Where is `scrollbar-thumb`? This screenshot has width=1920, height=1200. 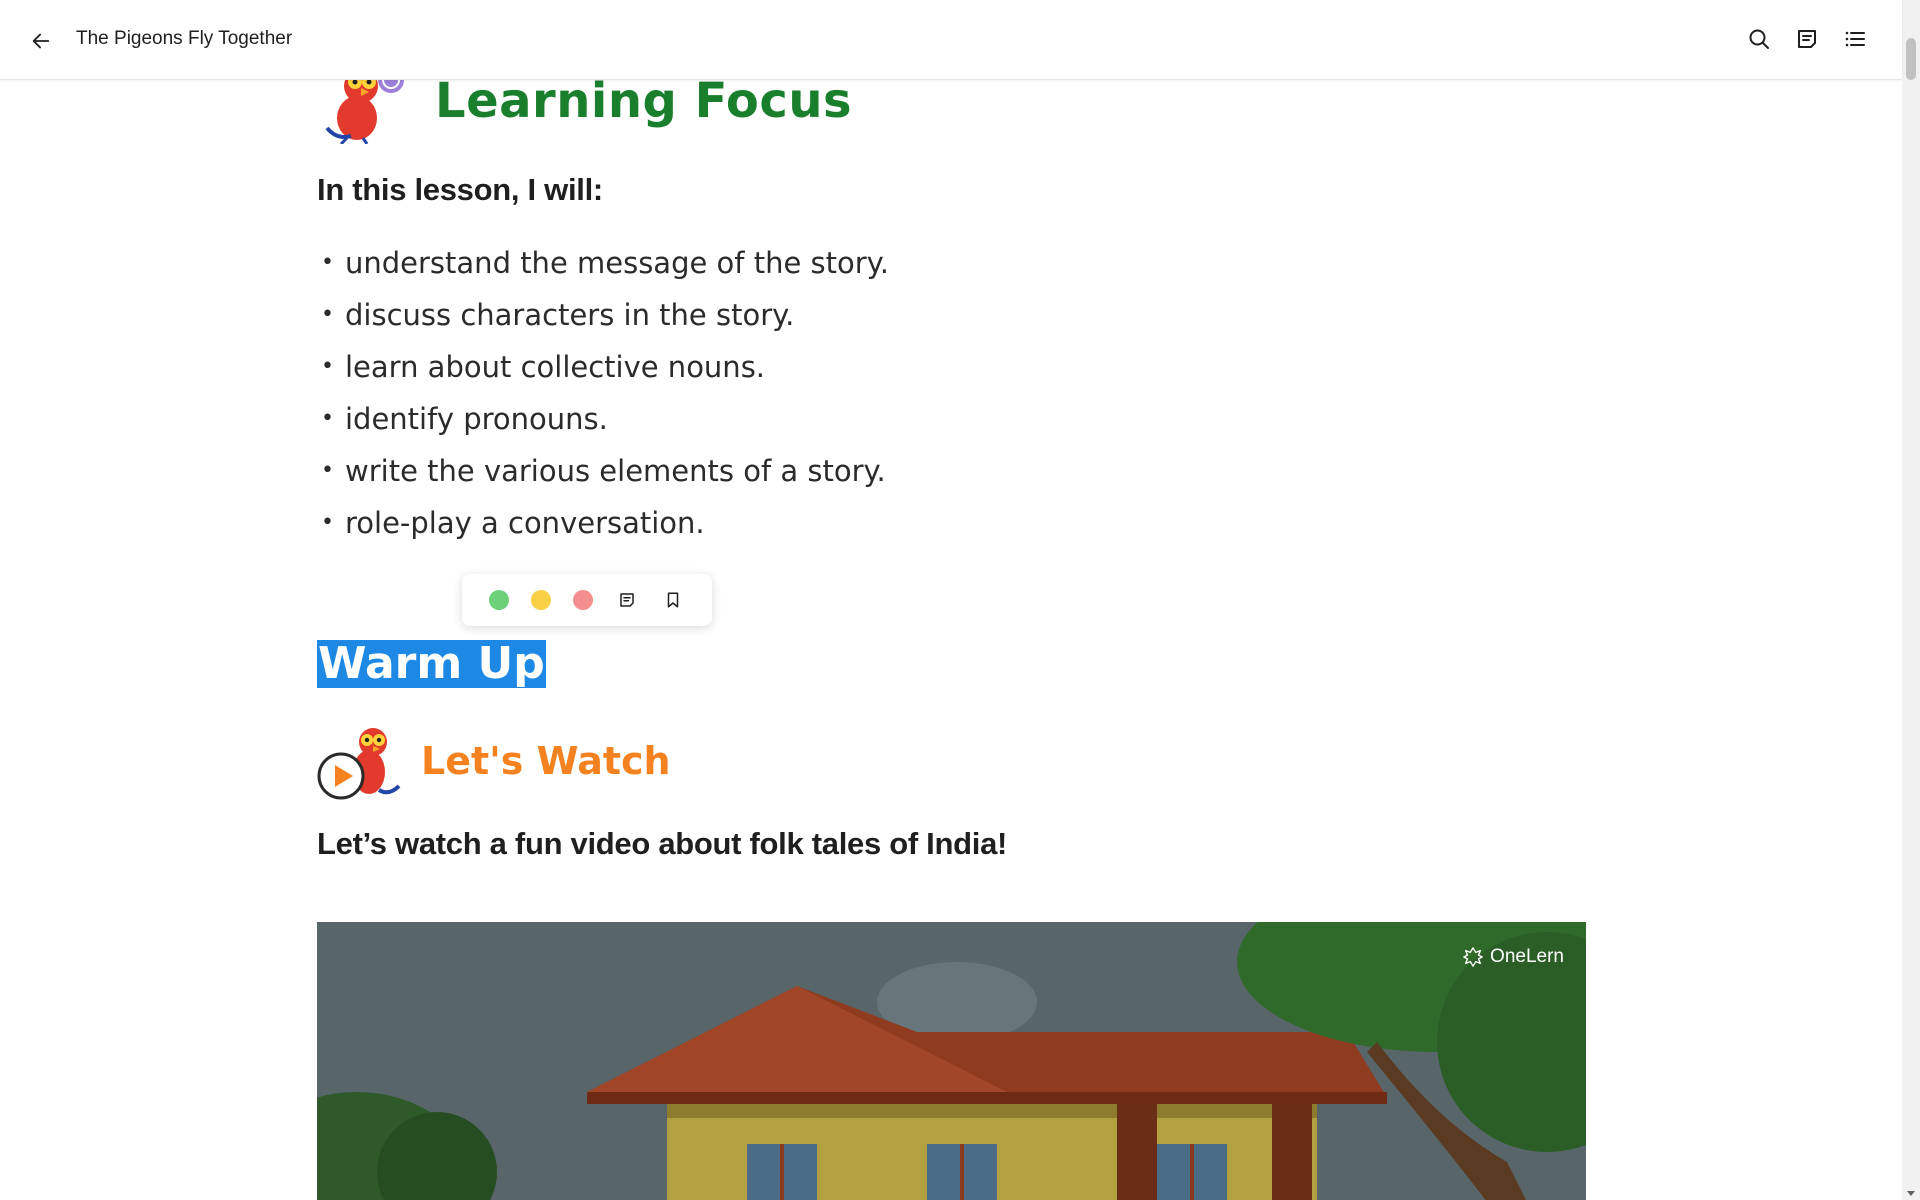
scrollbar-thumb is located at coordinates (1911, 59).